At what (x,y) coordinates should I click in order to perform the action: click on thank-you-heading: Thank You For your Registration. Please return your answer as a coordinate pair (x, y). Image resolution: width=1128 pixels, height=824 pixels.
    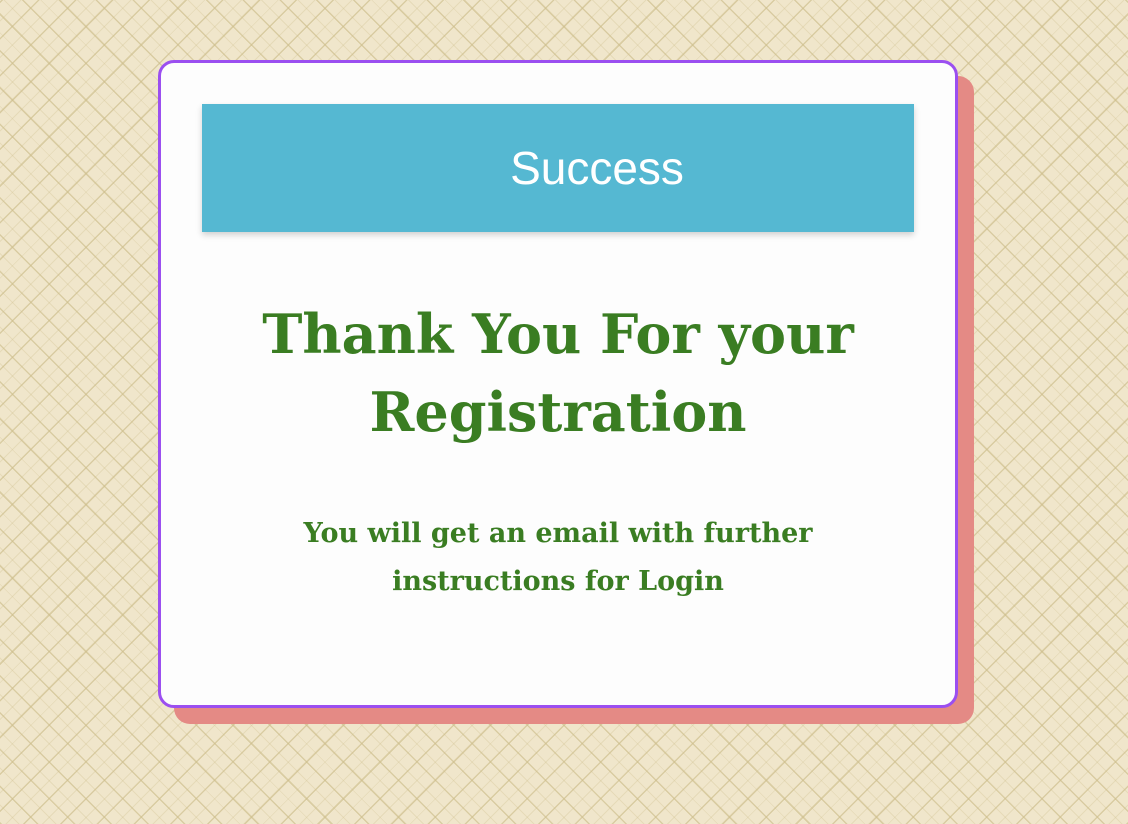
    Looking at the image, I should click on (558, 373).